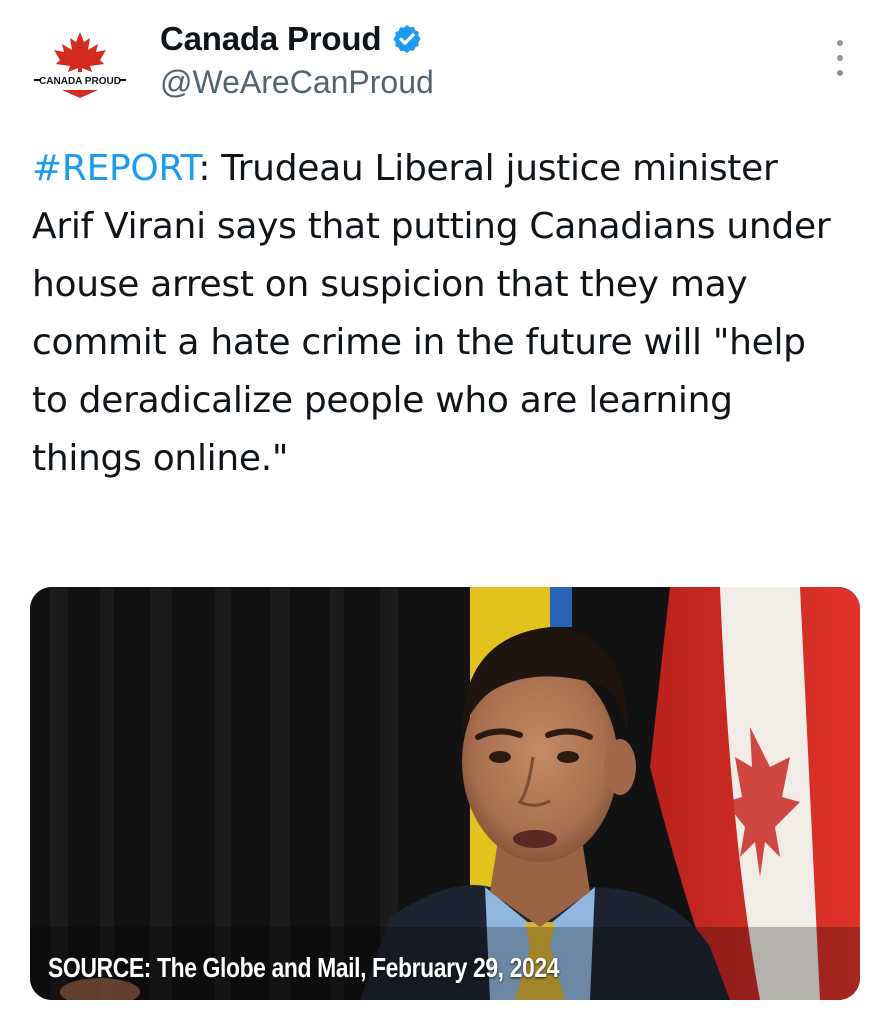 This screenshot has height=1024, width=890. Describe the element at coordinates (840, 58) in the screenshot. I see `more-options-icon` at that location.